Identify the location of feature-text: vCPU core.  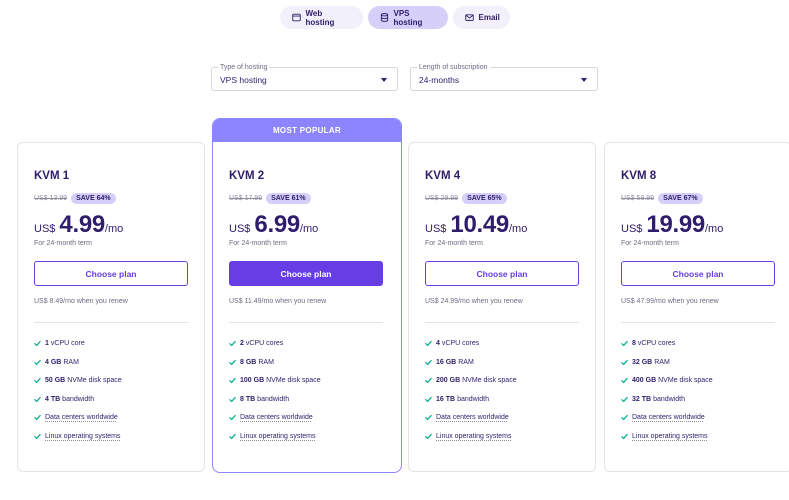
(67, 343).